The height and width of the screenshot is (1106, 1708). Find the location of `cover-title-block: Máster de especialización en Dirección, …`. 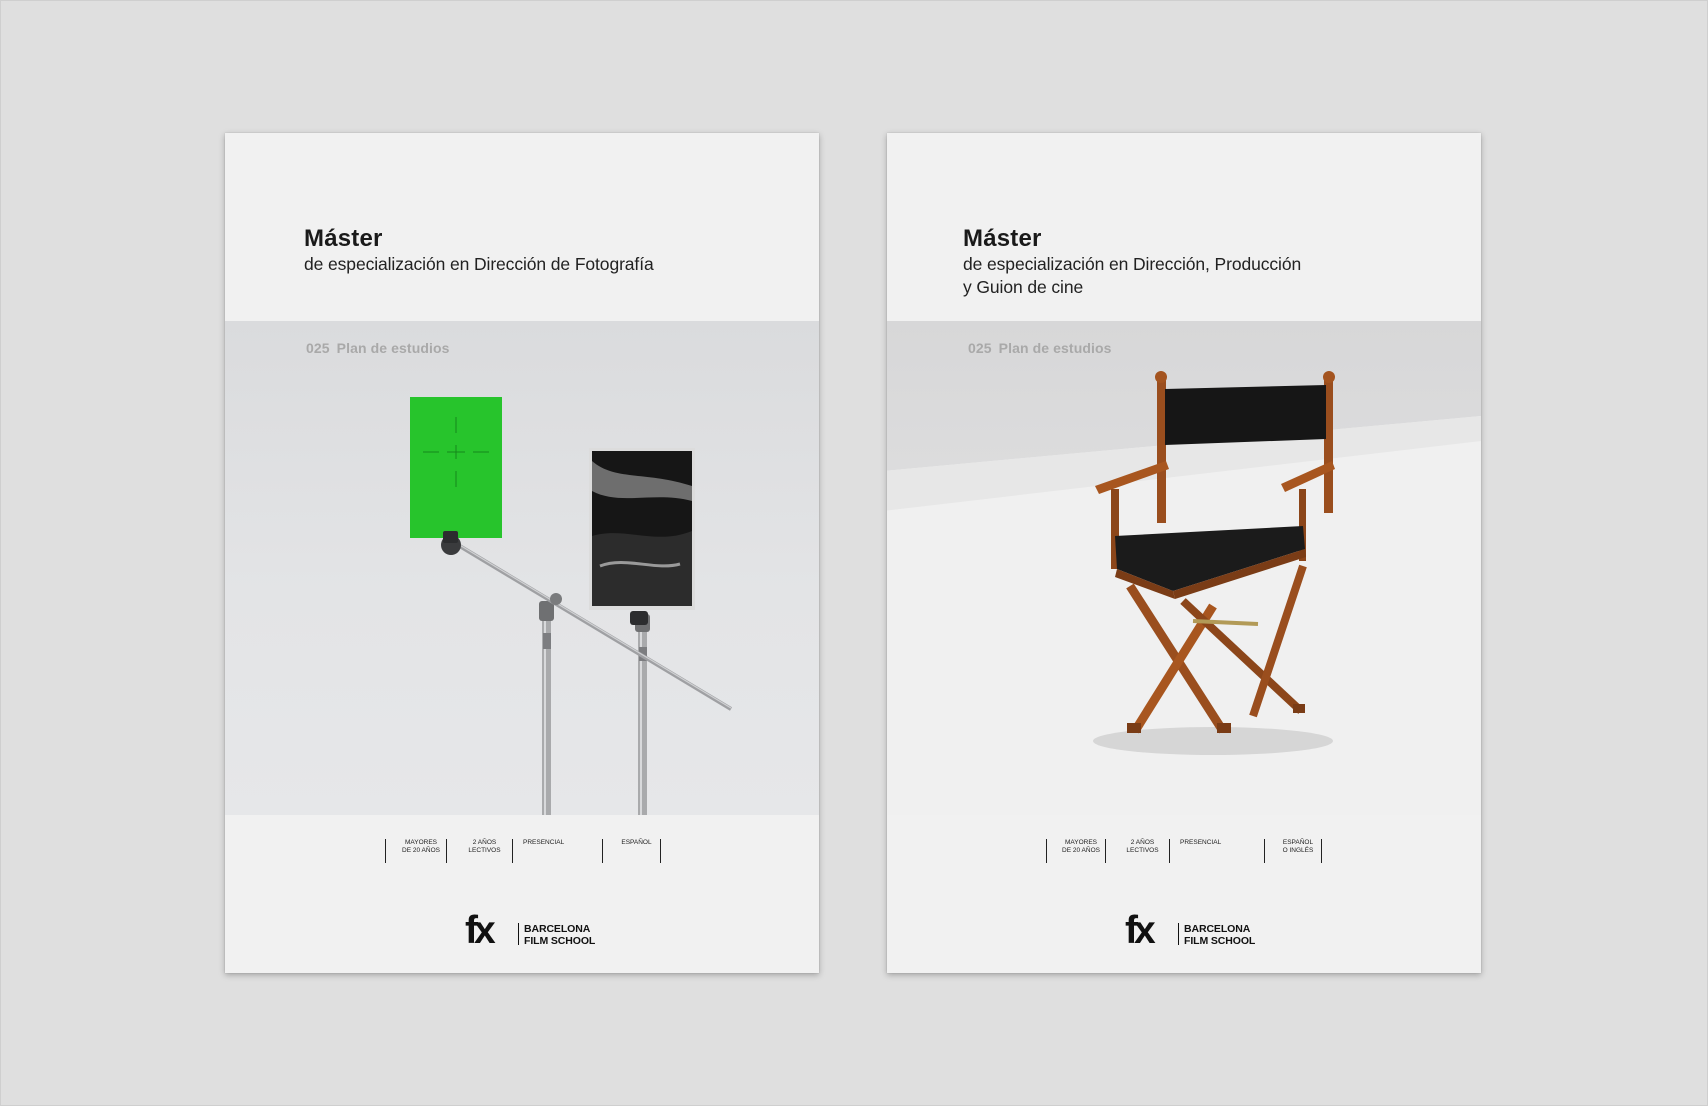

cover-title-block: Máster de especialización en Dirección, … is located at coordinates (1132, 262).